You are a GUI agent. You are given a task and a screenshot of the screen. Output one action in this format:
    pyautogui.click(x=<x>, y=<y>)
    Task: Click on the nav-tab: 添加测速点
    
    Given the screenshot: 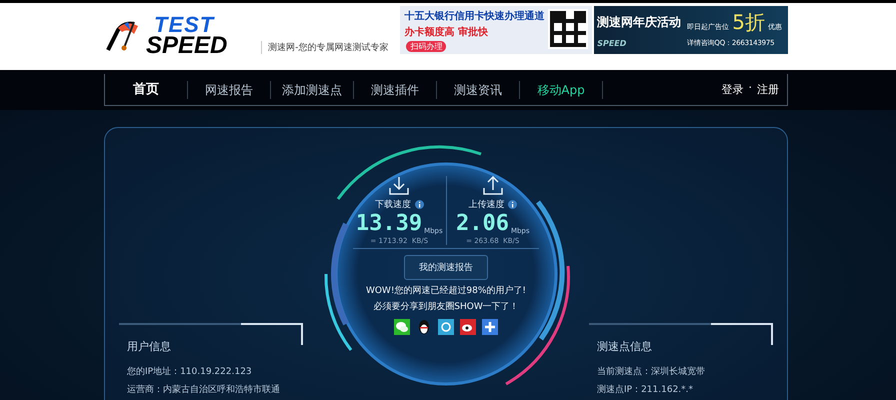 What is the action you would take?
    pyautogui.click(x=312, y=89)
    